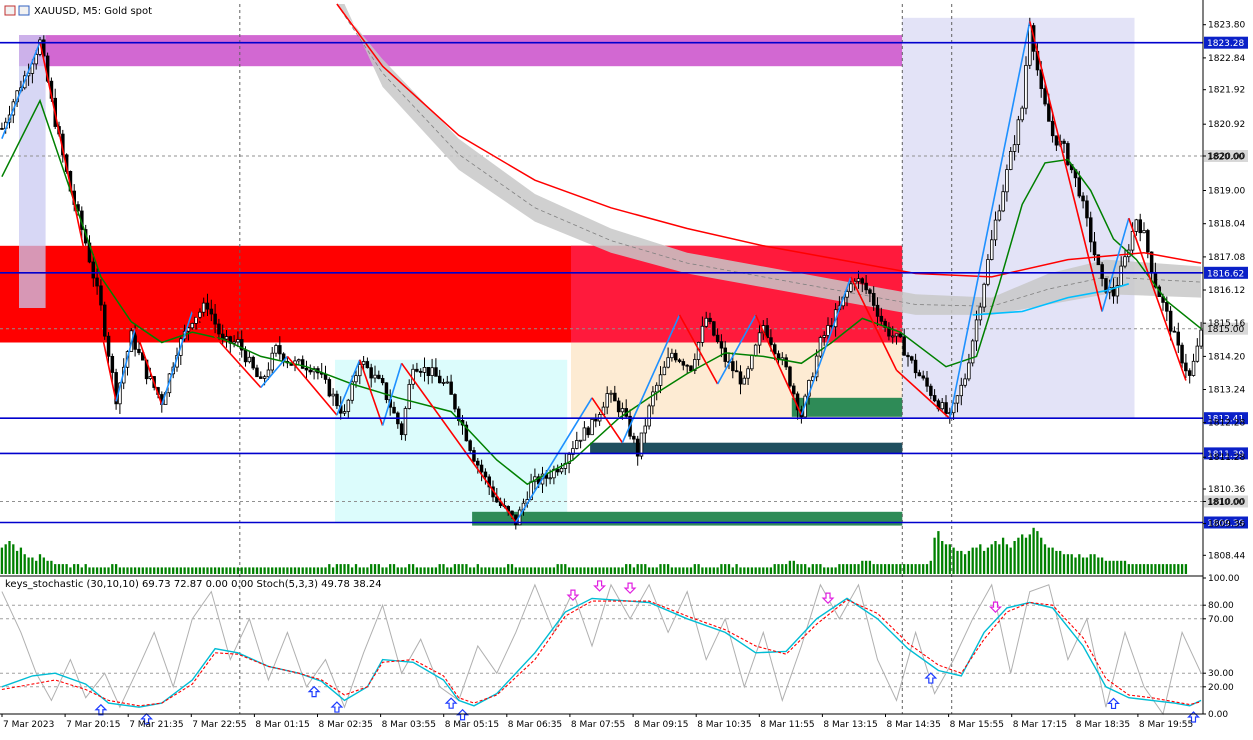 The height and width of the screenshot is (740, 1253). I want to click on stoch-y-tick-label: 100.00, so click(1224, 579).